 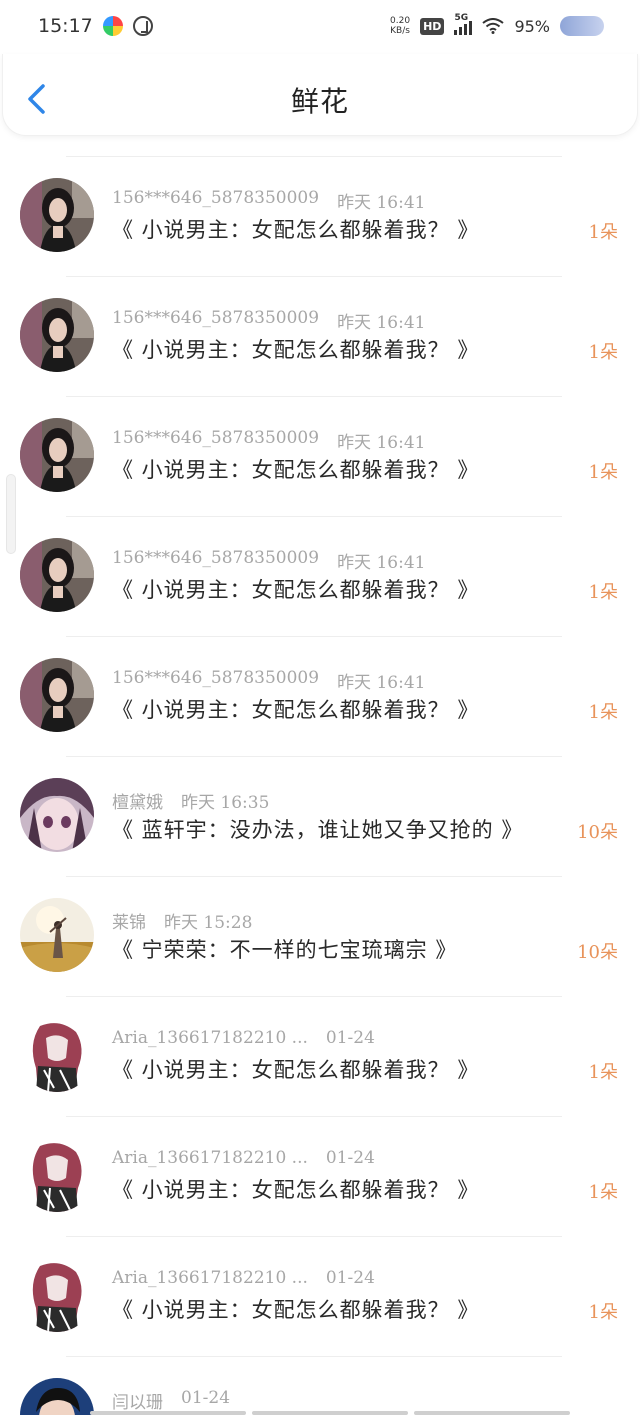 What do you see at coordinates (208, 923) in the screenshot?
I see `send-time: 昨天 15:28` at bounding box center [208, 923].